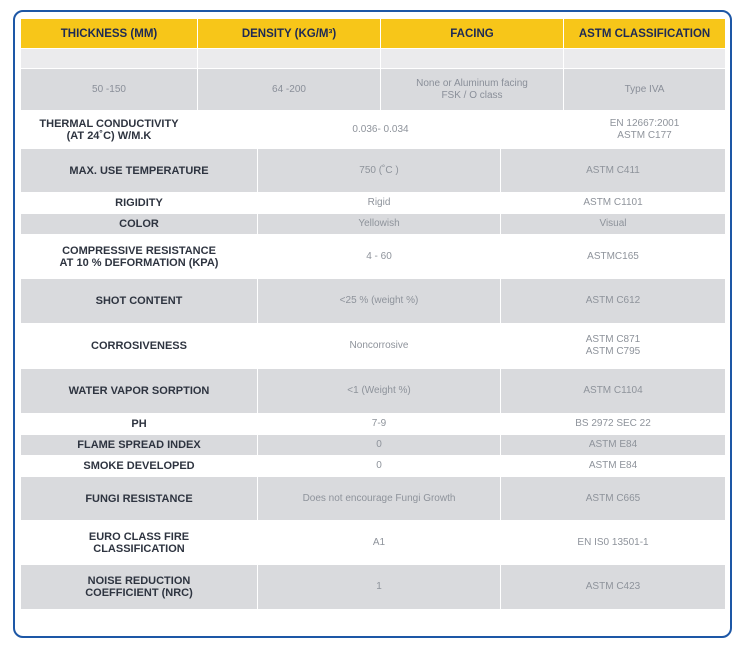 This screenshot has height=650, width=750. What do you see at coordinates (613, 542) in the screenshot?
I see `property-standard: EN IS0 13501-1` at bounding box center [613, 542].